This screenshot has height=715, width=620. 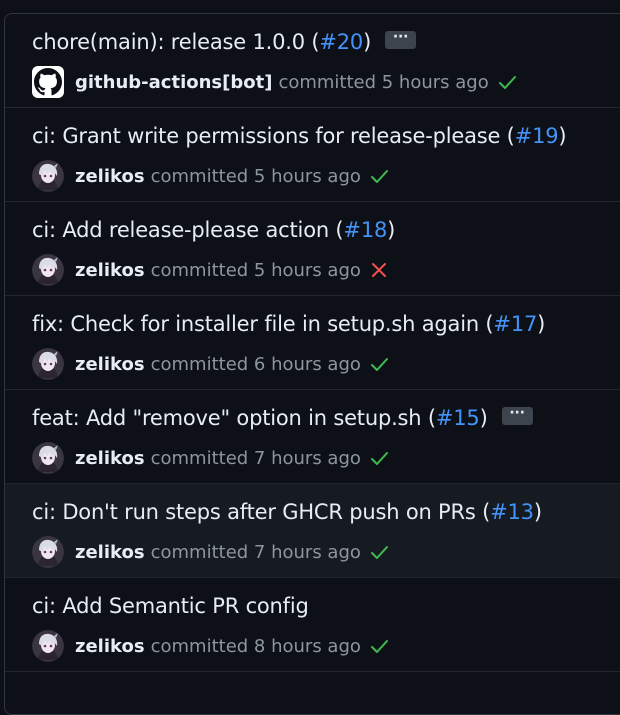 What do you see at coordinates (173, 82) in the screenshot?
I see `commit-author: github-actions[bot]` at bounding box center [173, 82].